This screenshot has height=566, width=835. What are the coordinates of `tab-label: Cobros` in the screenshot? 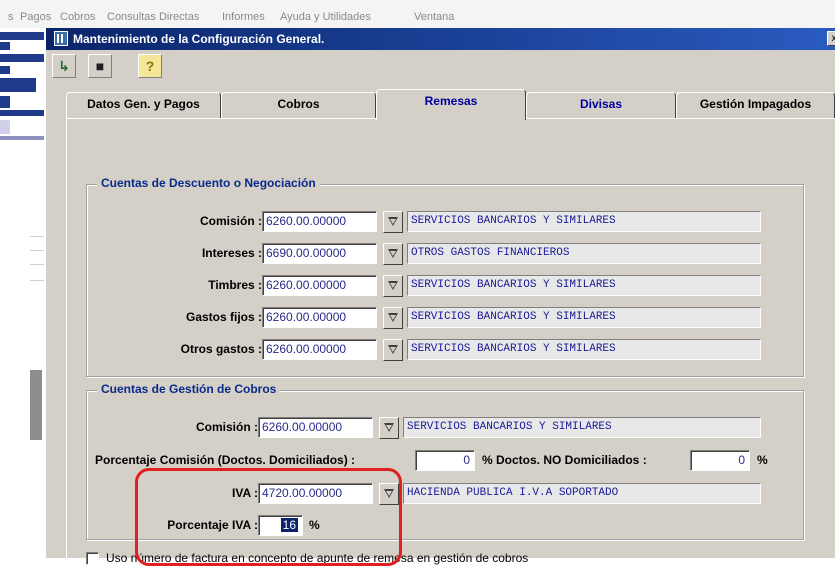 It's located at (299, 104).